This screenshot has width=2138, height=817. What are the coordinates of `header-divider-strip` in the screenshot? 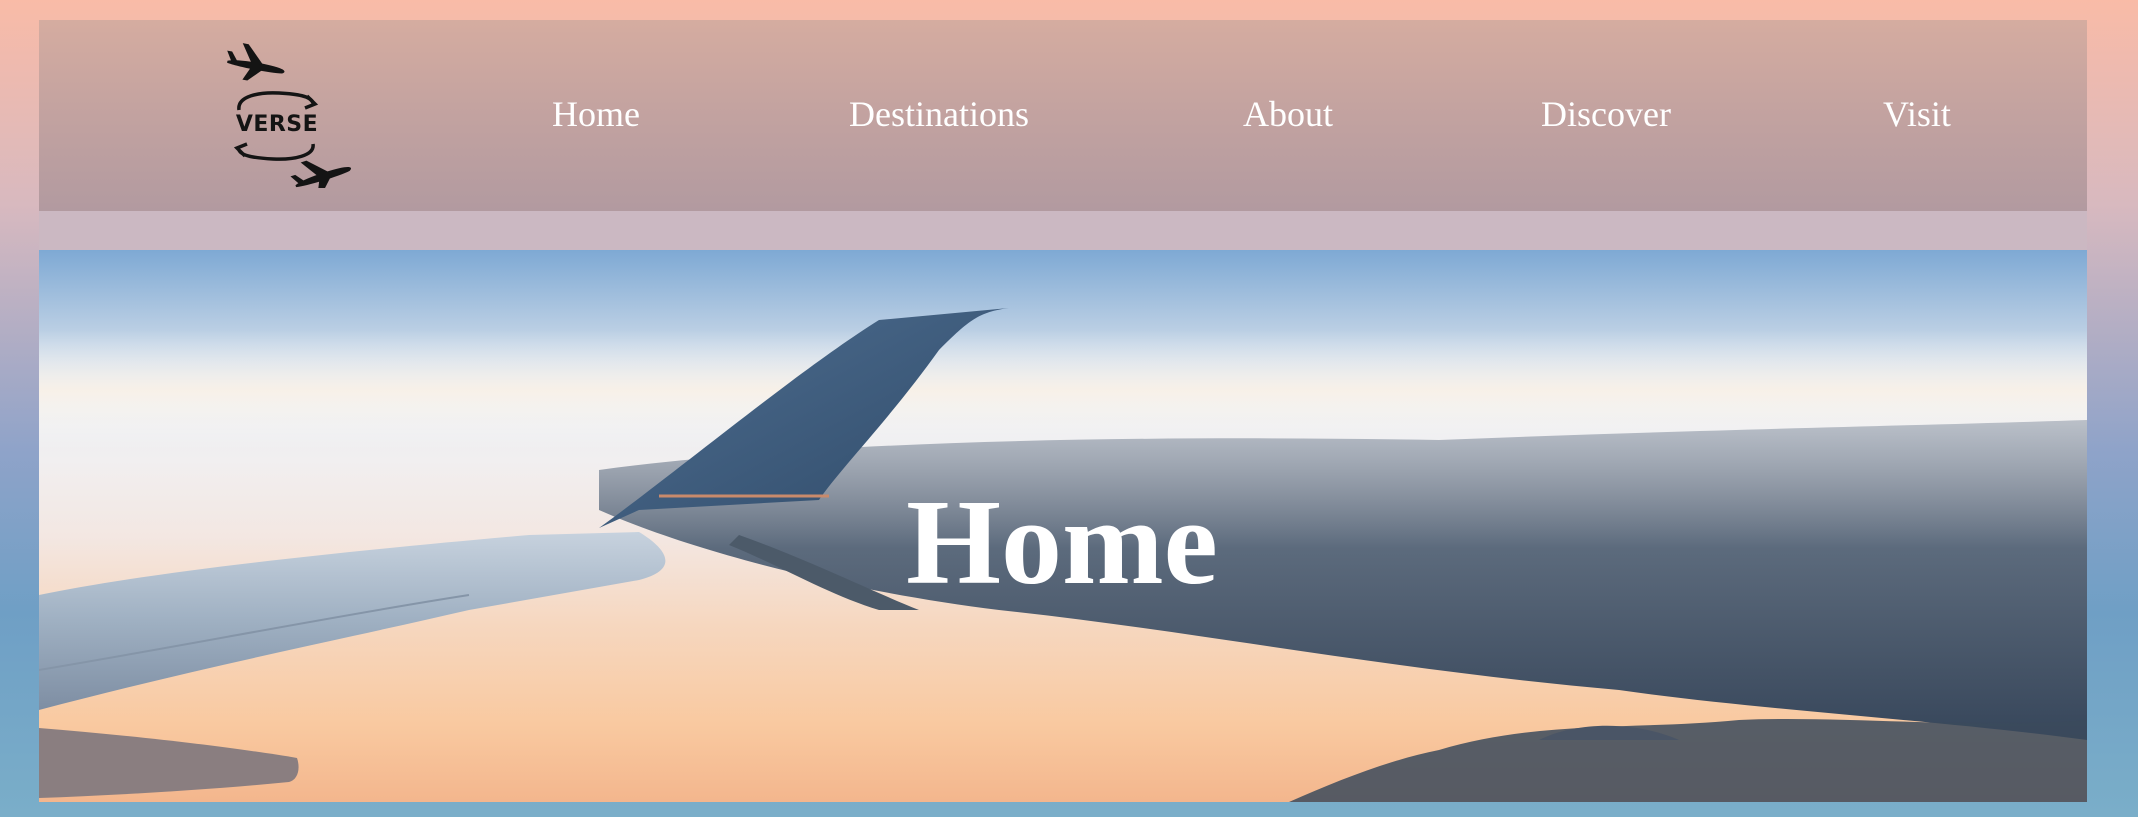 It's located at (1063, 230).